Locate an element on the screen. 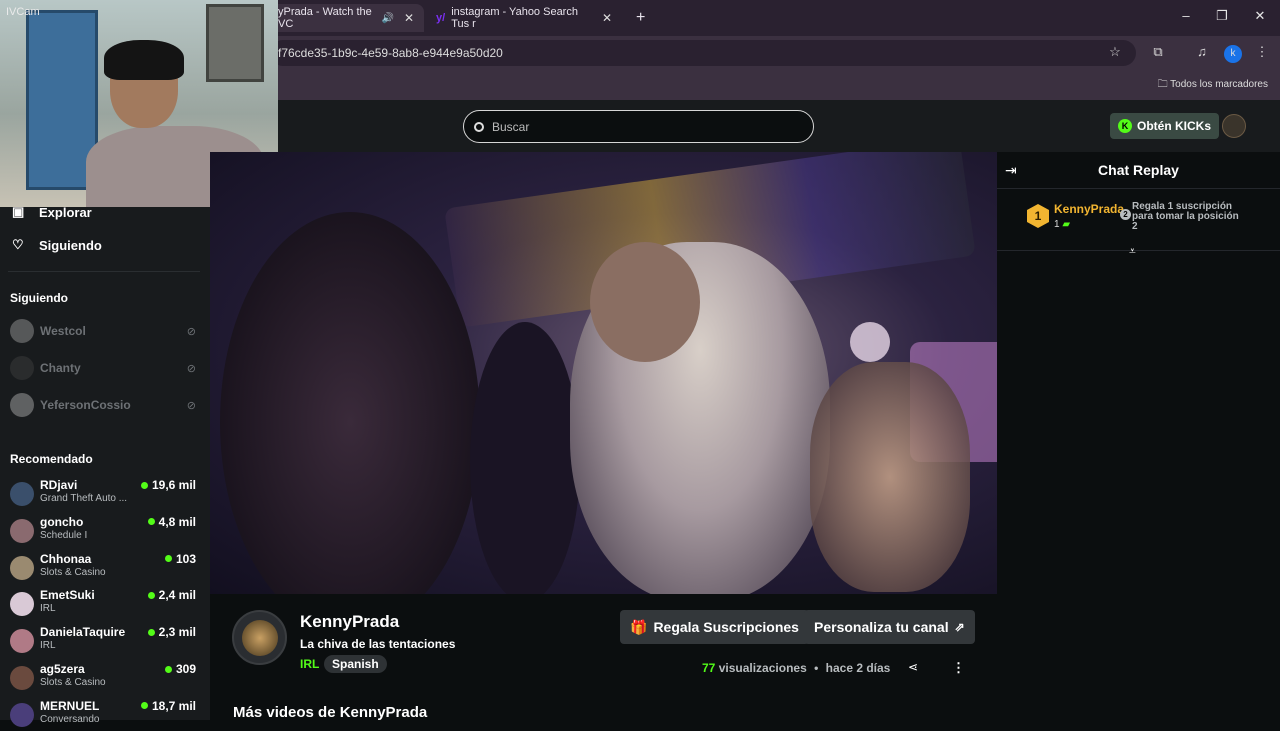  following-item: YefersonCossio ⊘ is located at coordinates (103, 405).